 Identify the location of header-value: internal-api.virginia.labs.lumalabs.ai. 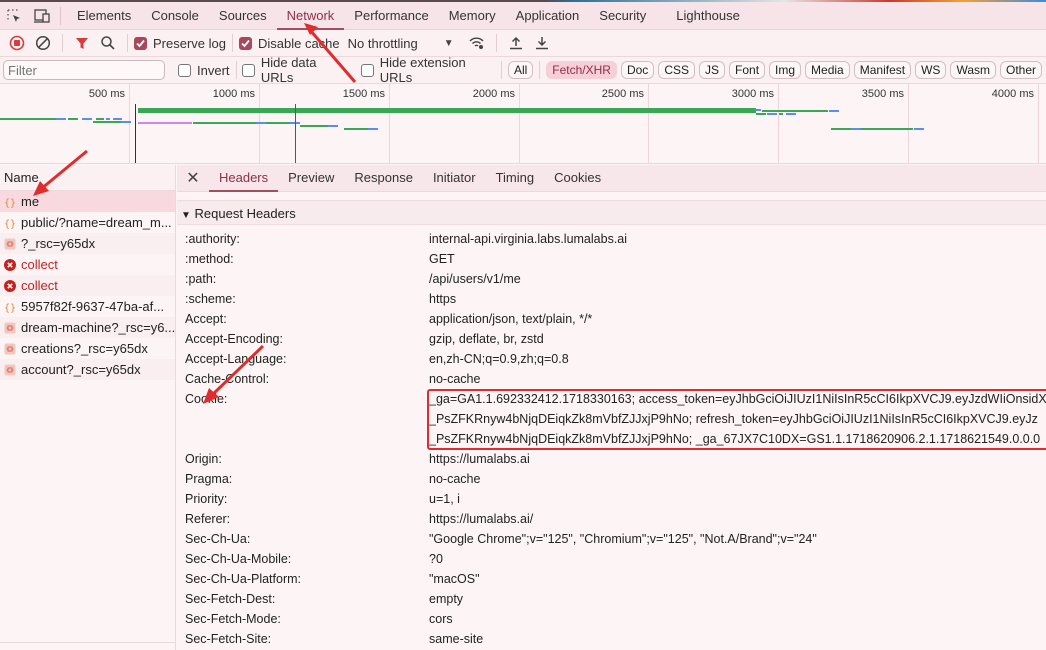
(737, 239).